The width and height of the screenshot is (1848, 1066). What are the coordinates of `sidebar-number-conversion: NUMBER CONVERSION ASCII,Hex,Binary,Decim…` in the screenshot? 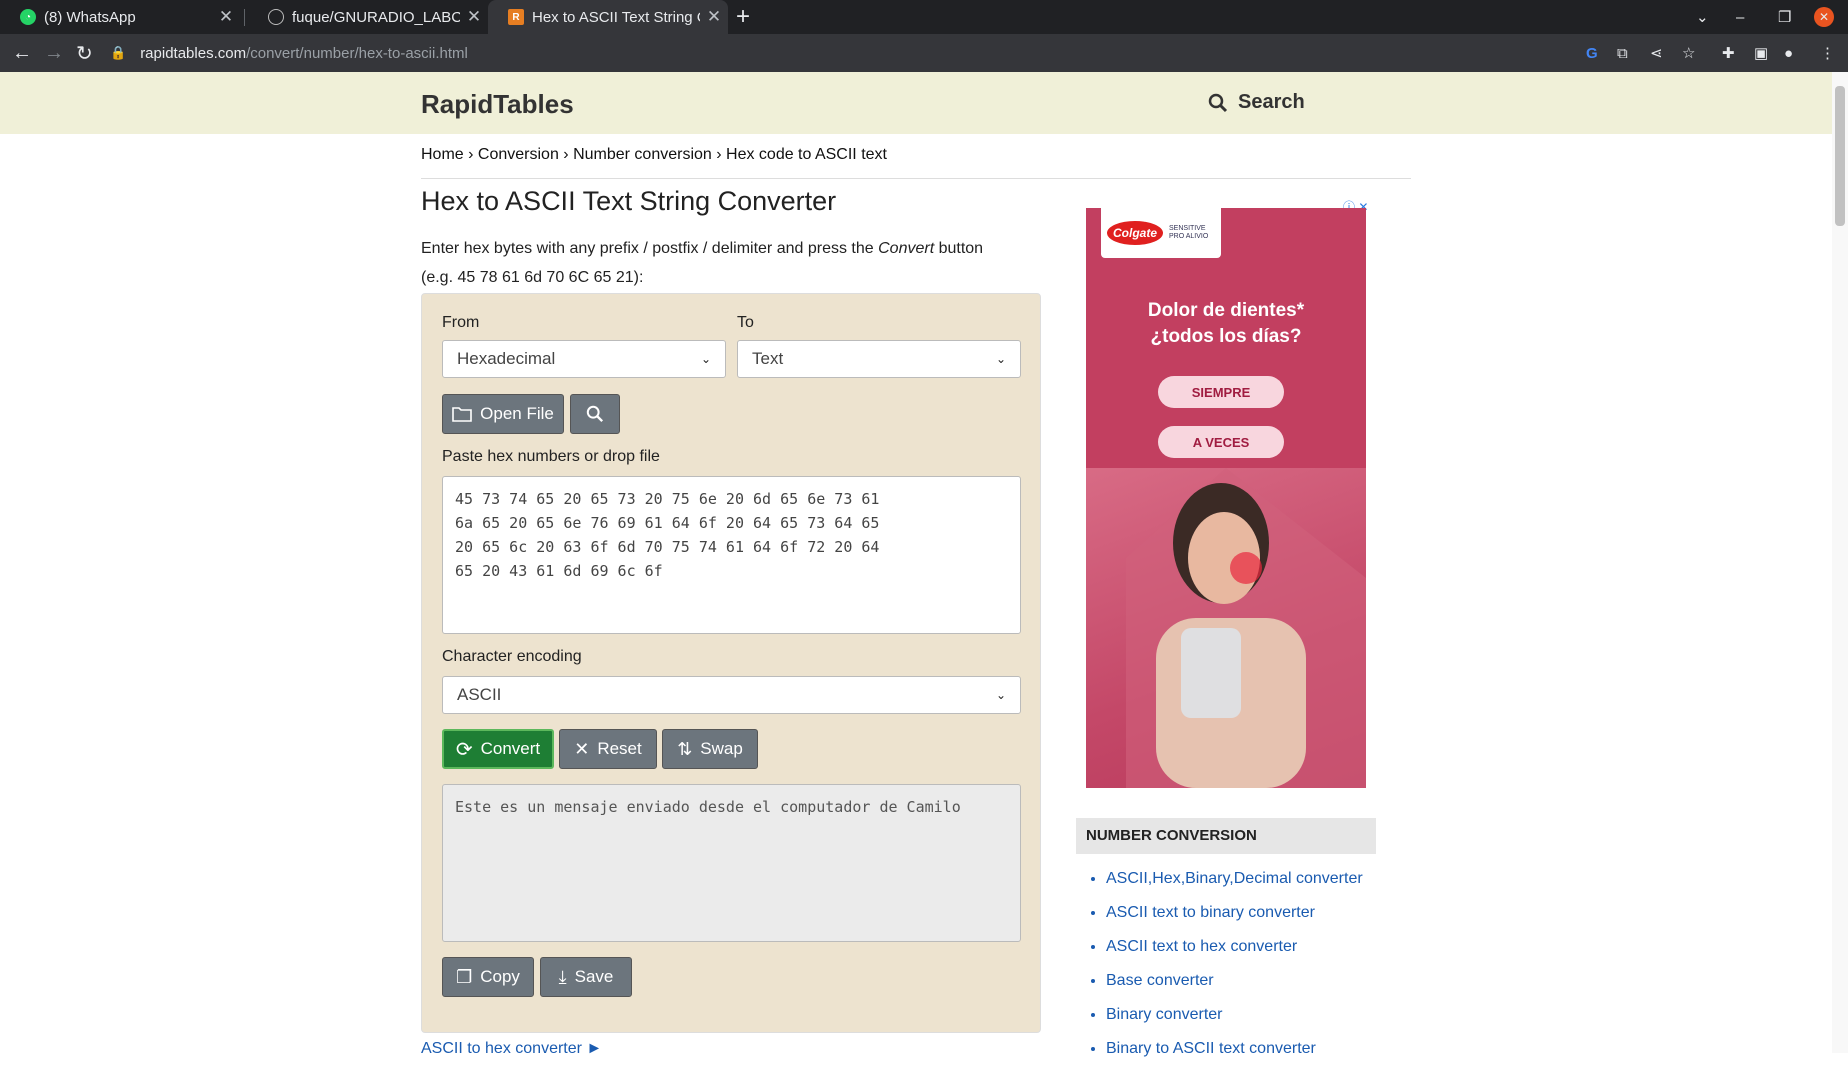 It's located at (1226, 942).